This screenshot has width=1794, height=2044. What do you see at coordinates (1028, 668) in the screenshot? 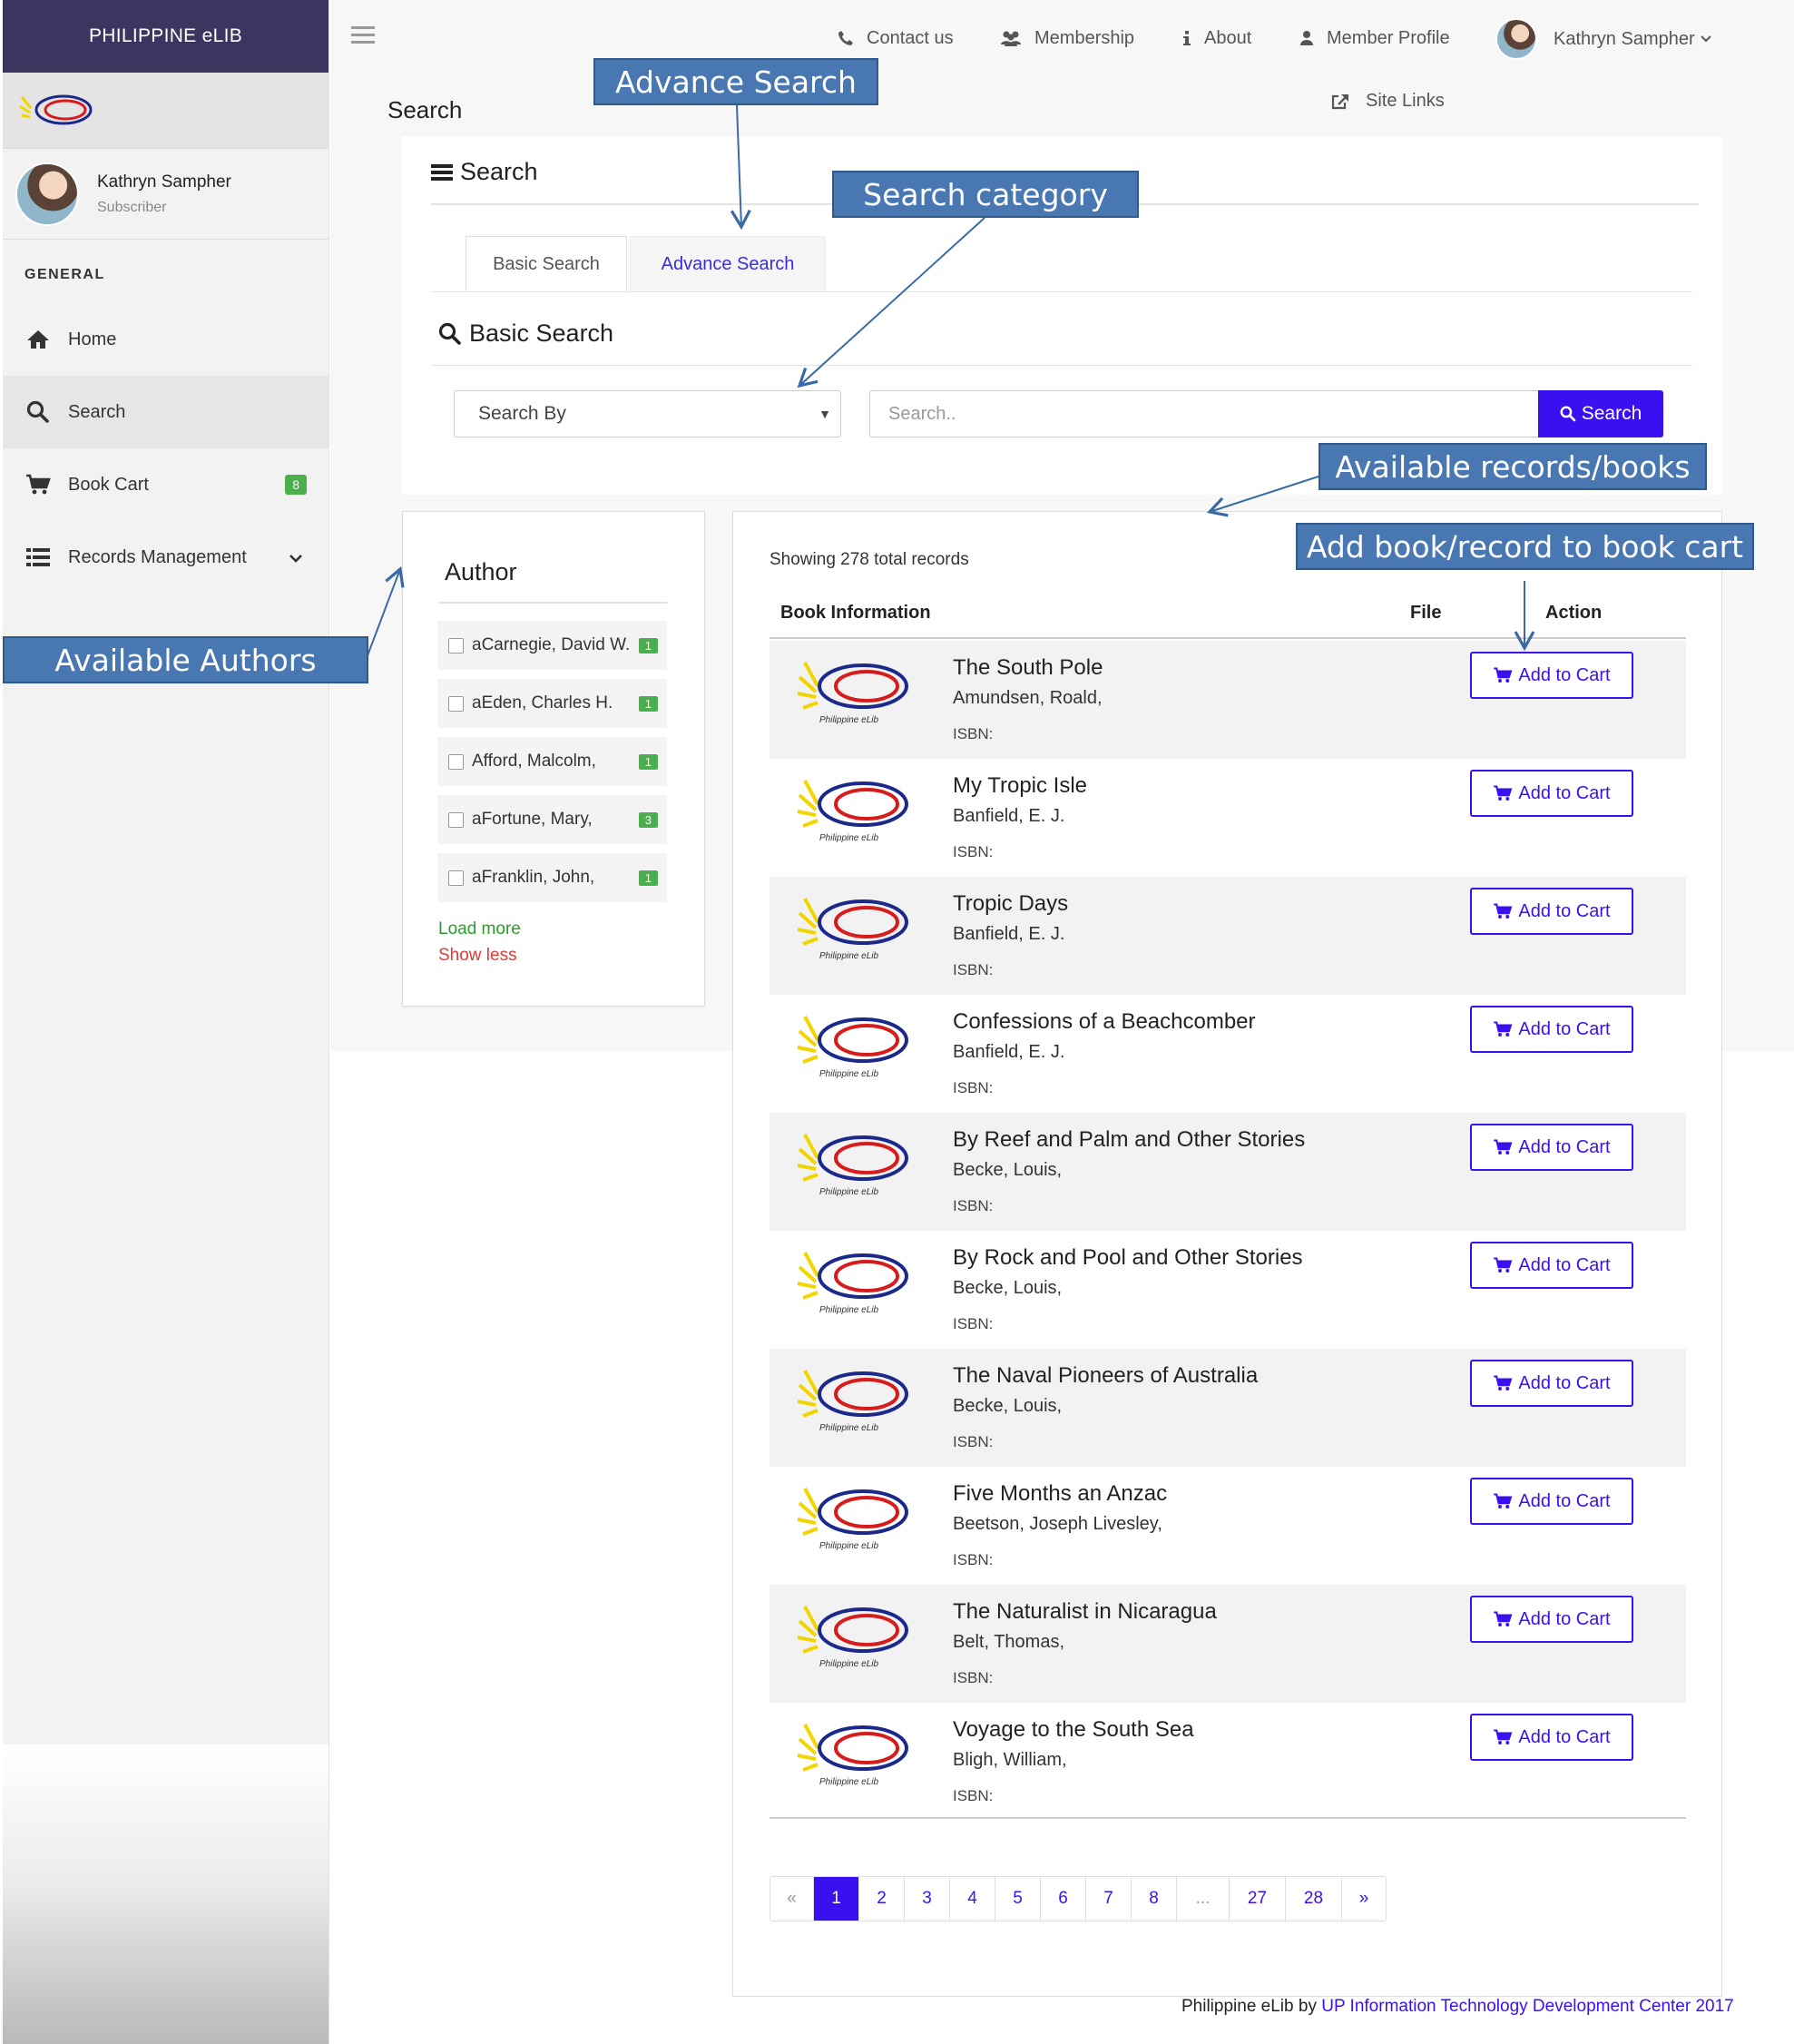
I see `book-title: The South Pole` at bounding box center [1028, 668].